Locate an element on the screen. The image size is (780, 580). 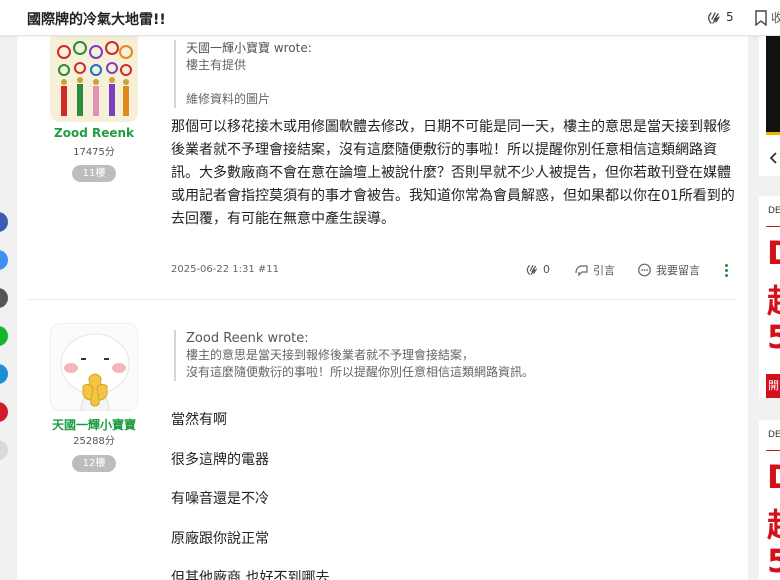
user-points: 25288分 is located at coordinates (94, 441).